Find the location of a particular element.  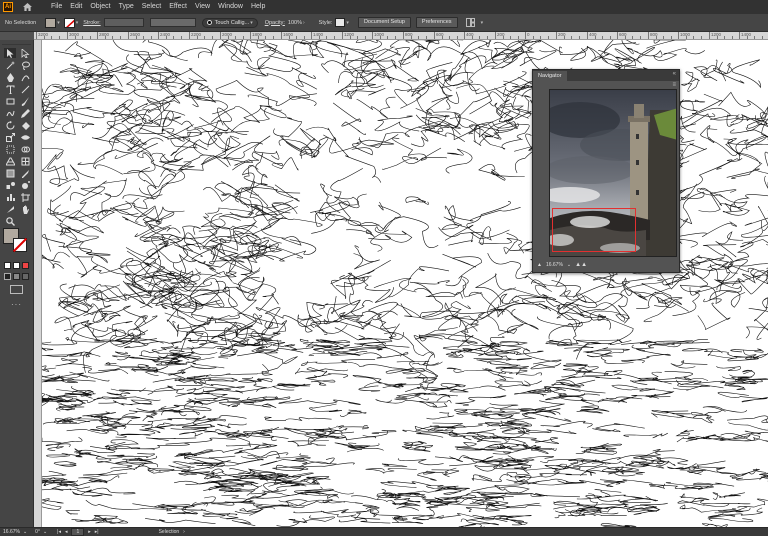

navigator-view-frame is located at coordinates (594, 230).